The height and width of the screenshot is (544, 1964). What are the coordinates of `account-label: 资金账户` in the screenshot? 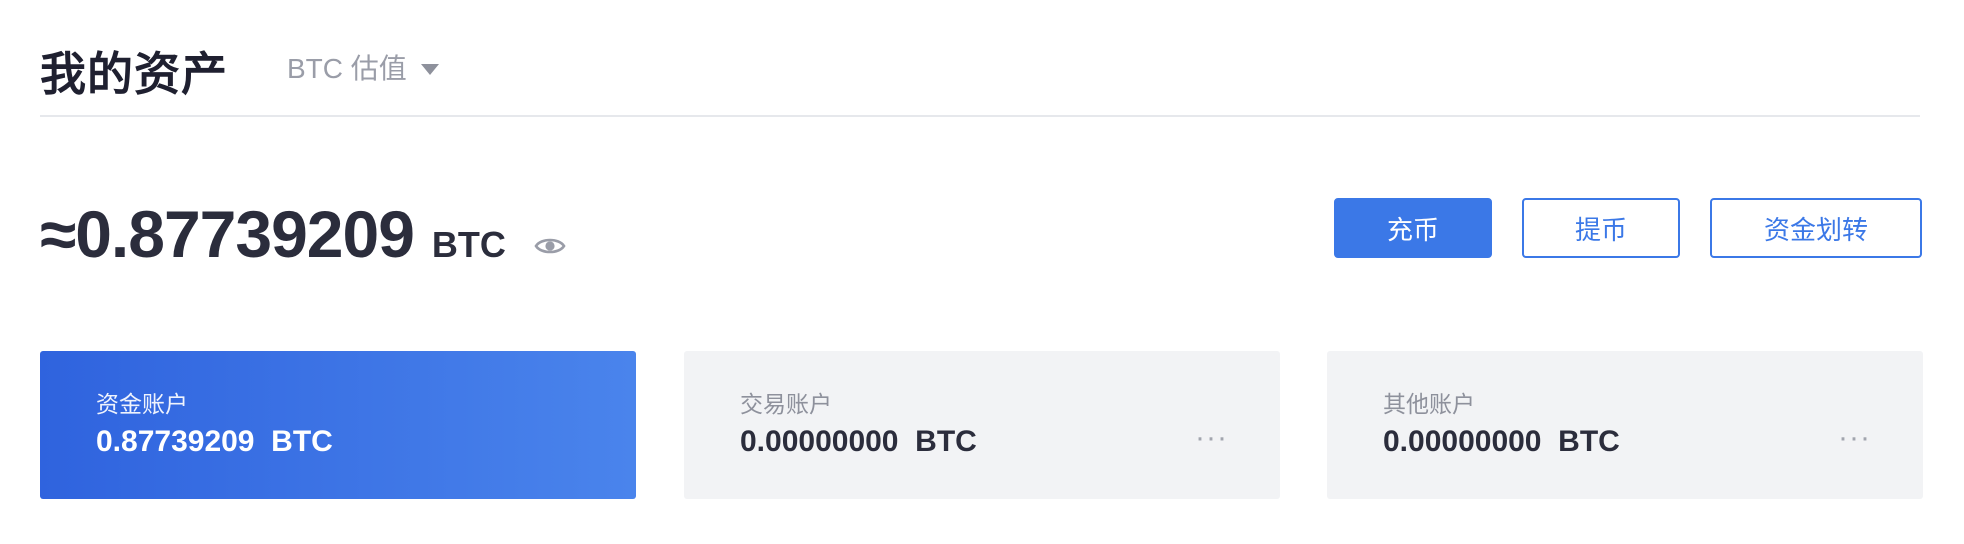 It's located at (142, 404).